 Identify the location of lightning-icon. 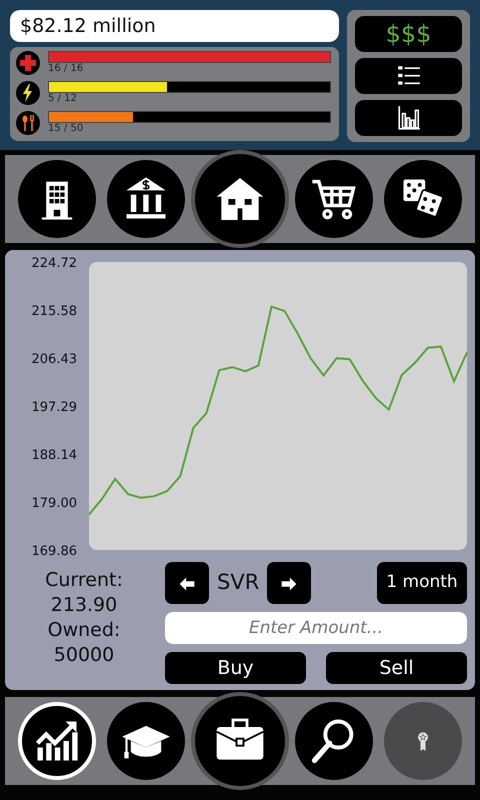
(28, 93).